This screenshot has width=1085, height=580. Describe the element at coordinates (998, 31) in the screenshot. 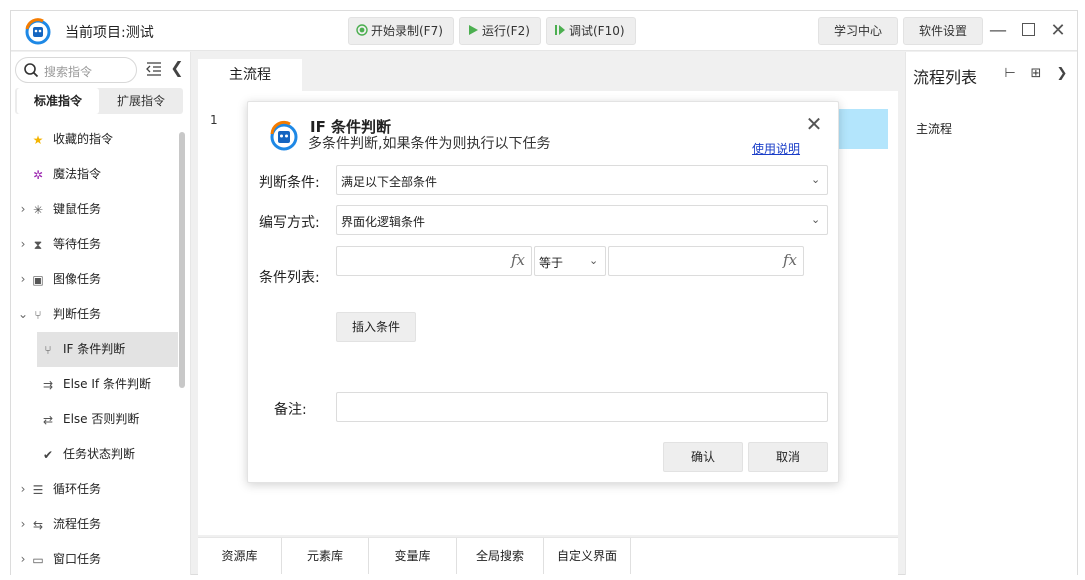

I see `minimize-icon: —` at that location.